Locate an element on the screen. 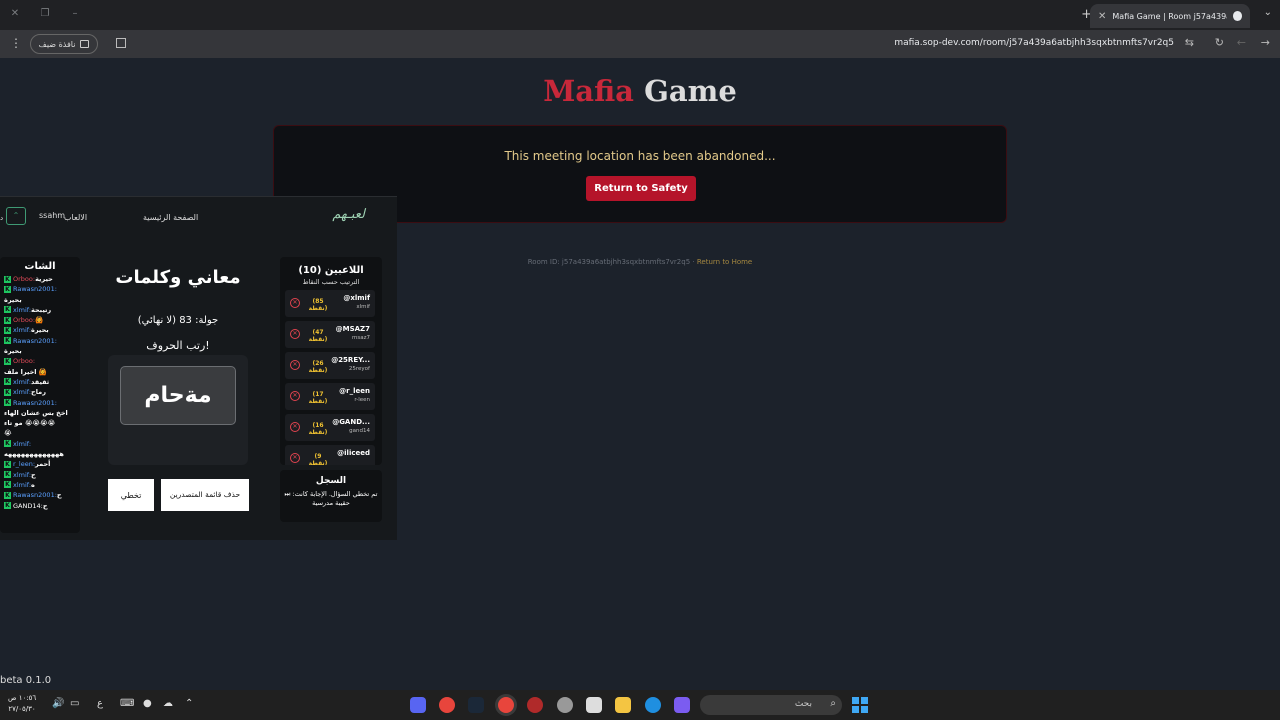 The width and height of the screenshot is (1280, 720). edge-icon is located at coordinates (653, 705).